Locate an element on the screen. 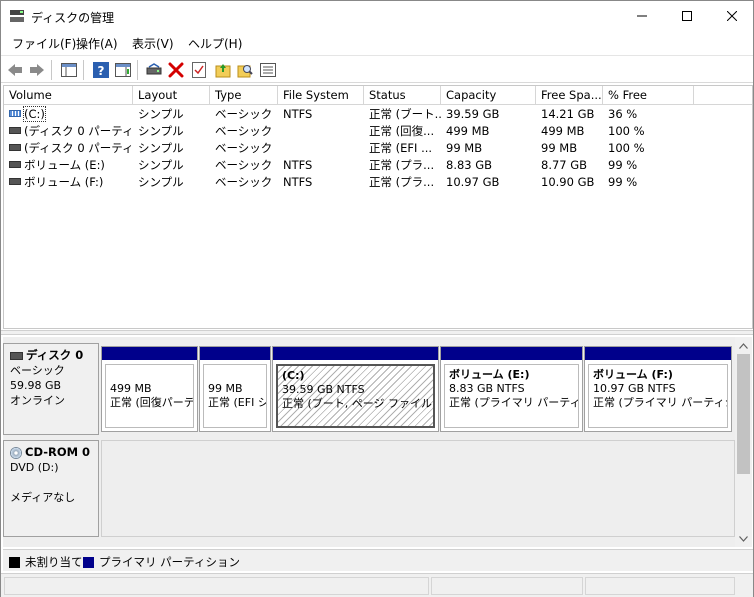  column-volume: Volume is located at coordinates (68, 95).